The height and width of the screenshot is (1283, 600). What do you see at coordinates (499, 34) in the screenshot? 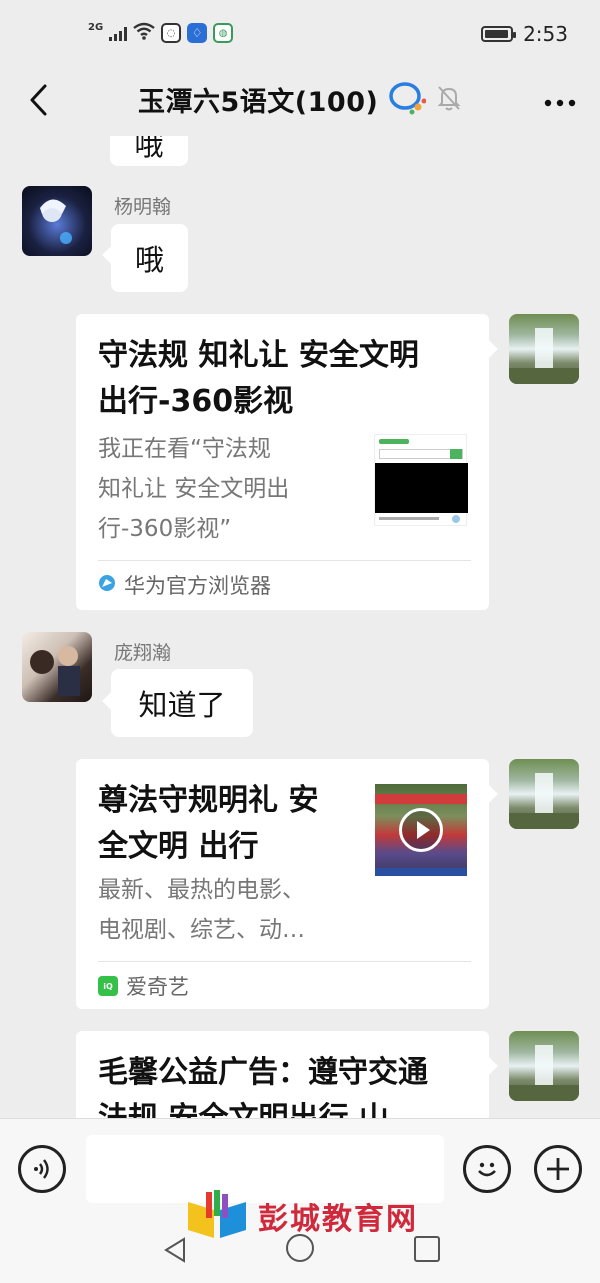
I see `battery-icon` at bounding box center [499, 34].